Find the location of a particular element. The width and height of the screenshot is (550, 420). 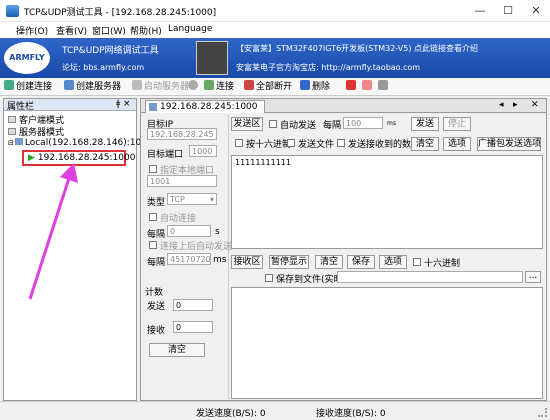

create-server-button: 创建服务器 is located at coordinates (92, 87).